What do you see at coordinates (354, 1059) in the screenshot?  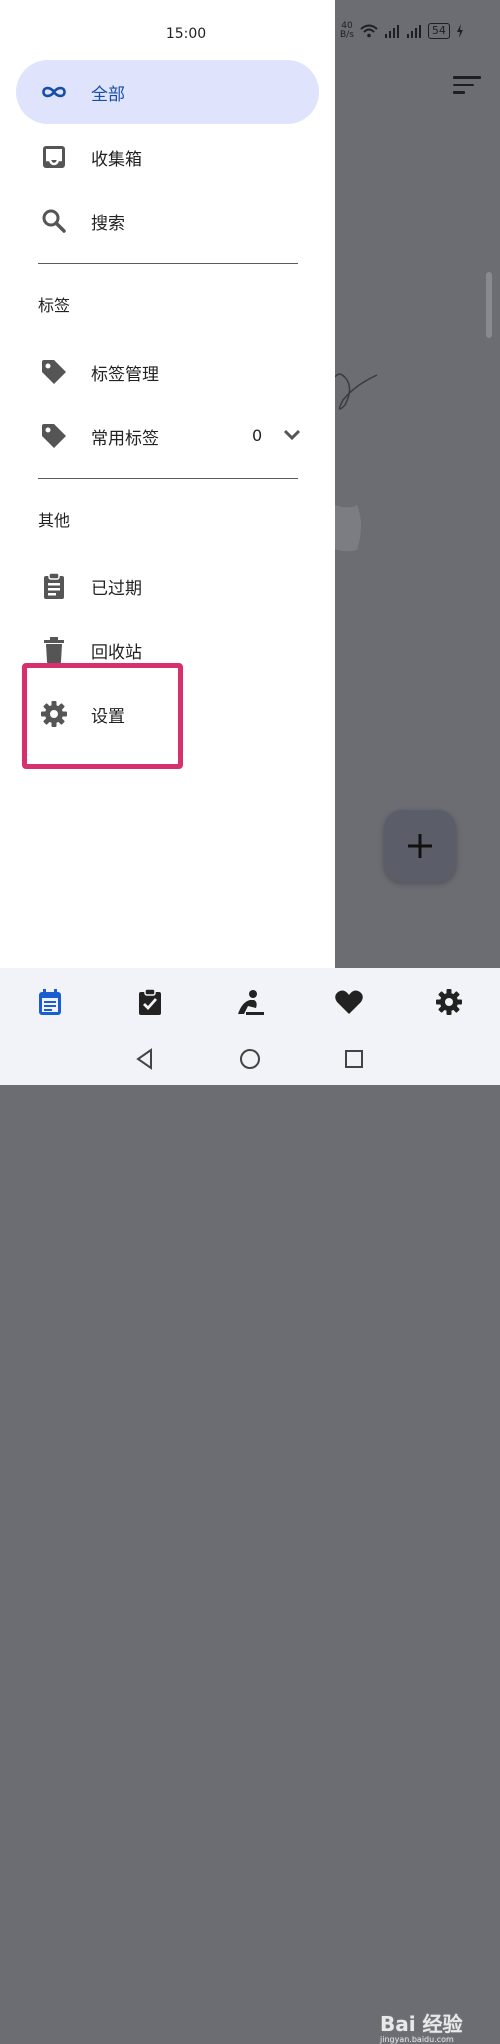 I see `recents-icon` at bounding box center [354, 1059].